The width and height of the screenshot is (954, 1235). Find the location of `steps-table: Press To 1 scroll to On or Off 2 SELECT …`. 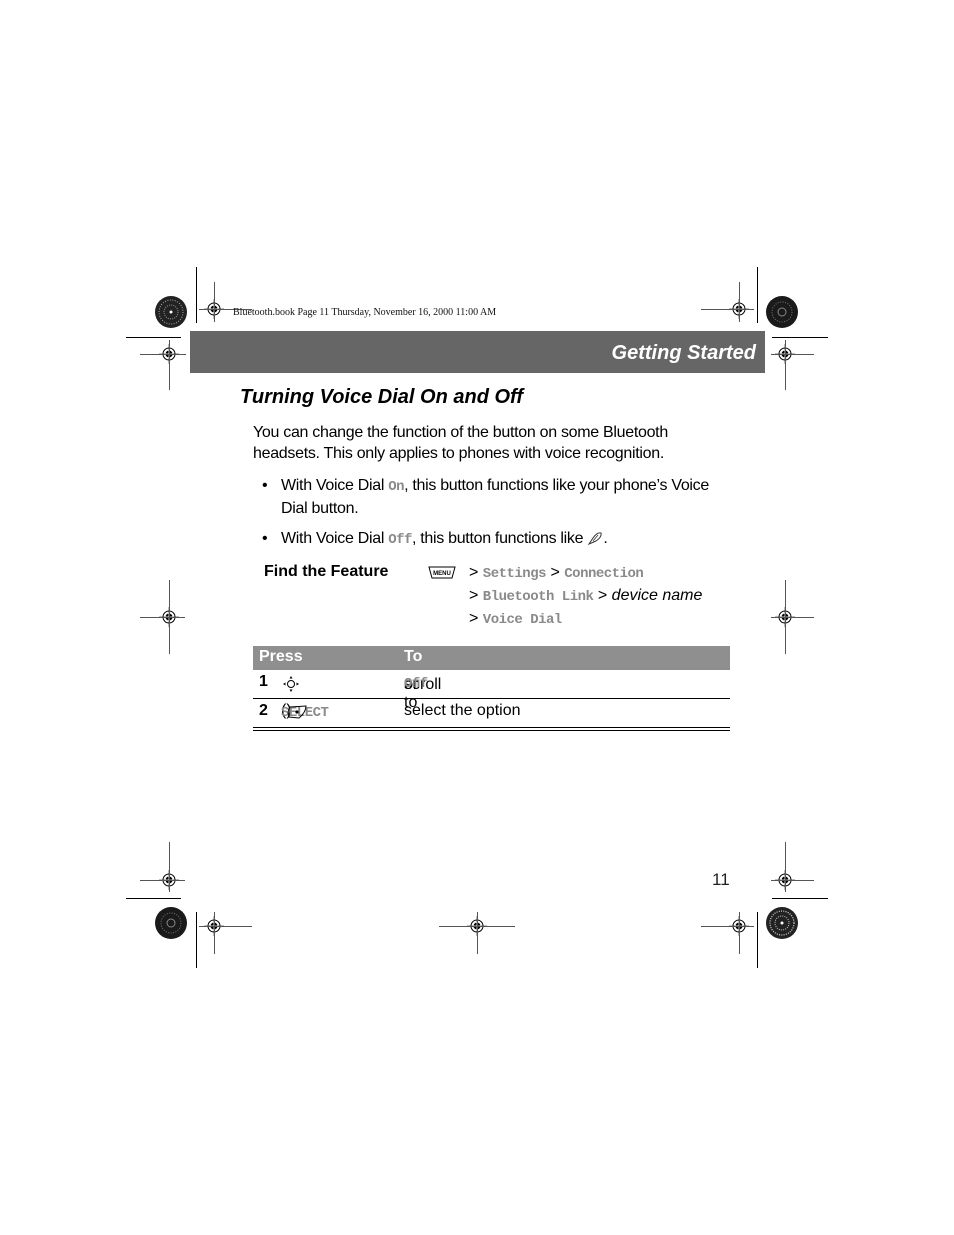

steps-table: Press To 1 scroll to On or Off 2 SELECT … is located at coordinates (491, 688).